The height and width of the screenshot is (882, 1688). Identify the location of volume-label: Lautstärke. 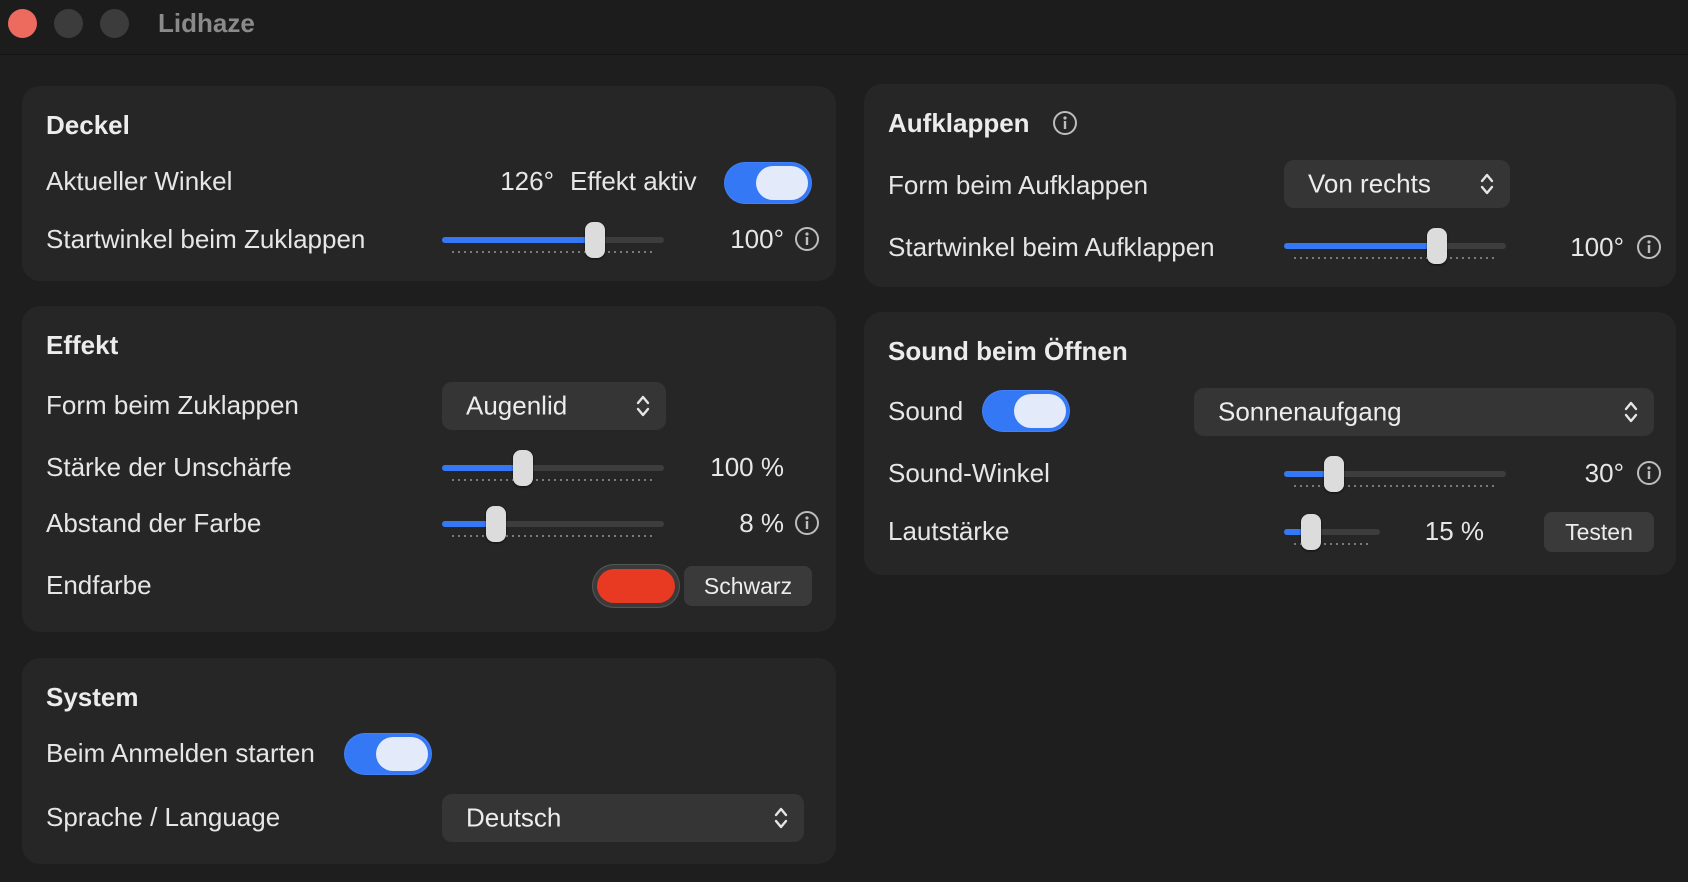
(949, 531).